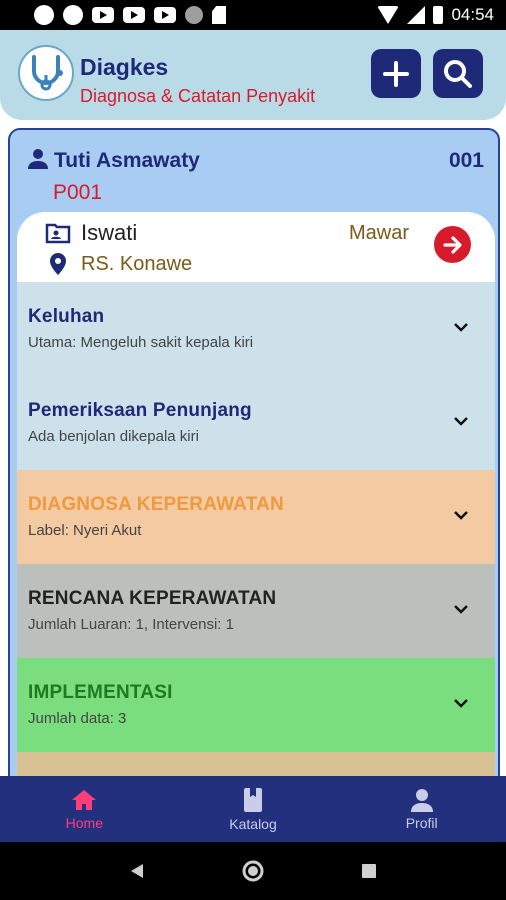 This screenshot has width=506, height=900. What do you see at coordinates (141, 342) in the screenshot?
I see `section-subtitle: Utama: Mengeluh sakit kepala kiri` at bounding box center [141, 342].